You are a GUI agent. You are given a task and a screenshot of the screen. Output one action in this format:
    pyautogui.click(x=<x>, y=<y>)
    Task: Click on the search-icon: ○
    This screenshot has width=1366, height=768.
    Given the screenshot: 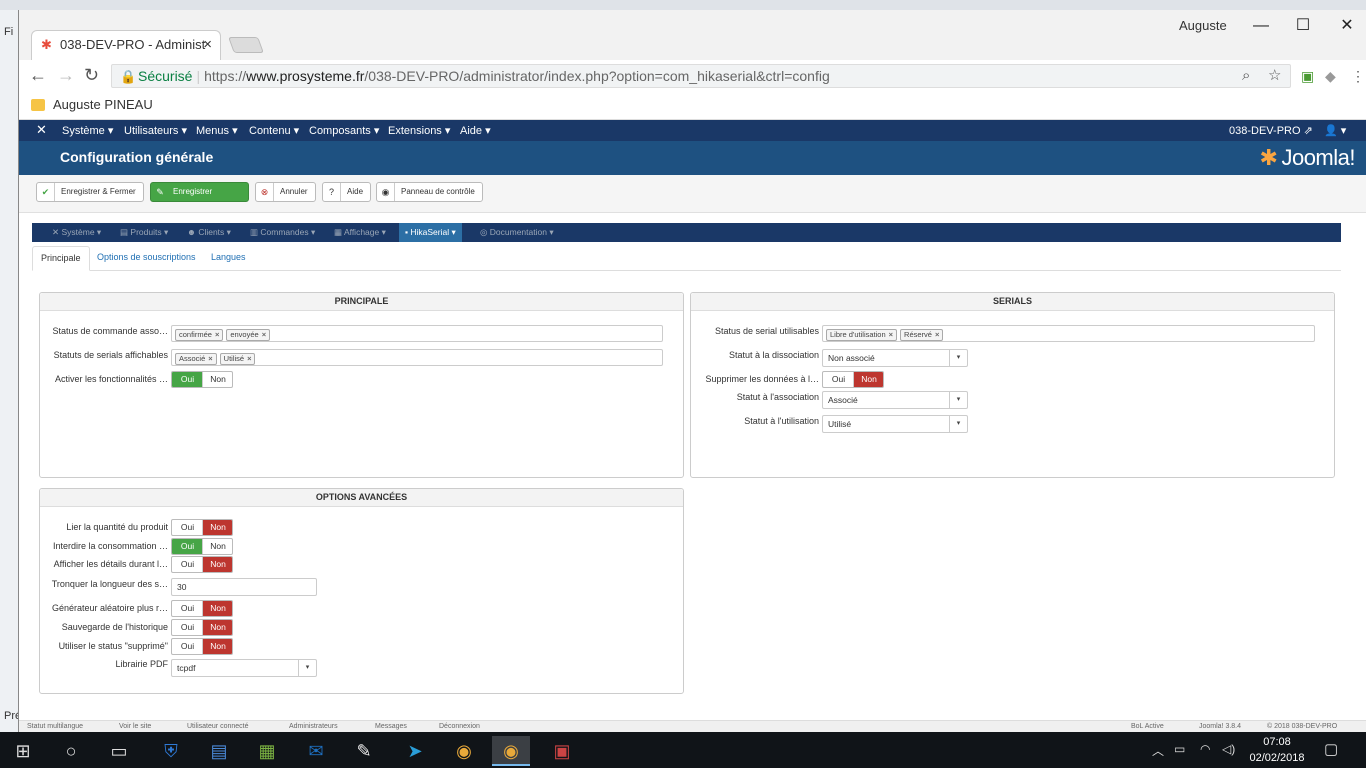 What is the action you would take?
    pyautogui.click(x=71, y=751)
    